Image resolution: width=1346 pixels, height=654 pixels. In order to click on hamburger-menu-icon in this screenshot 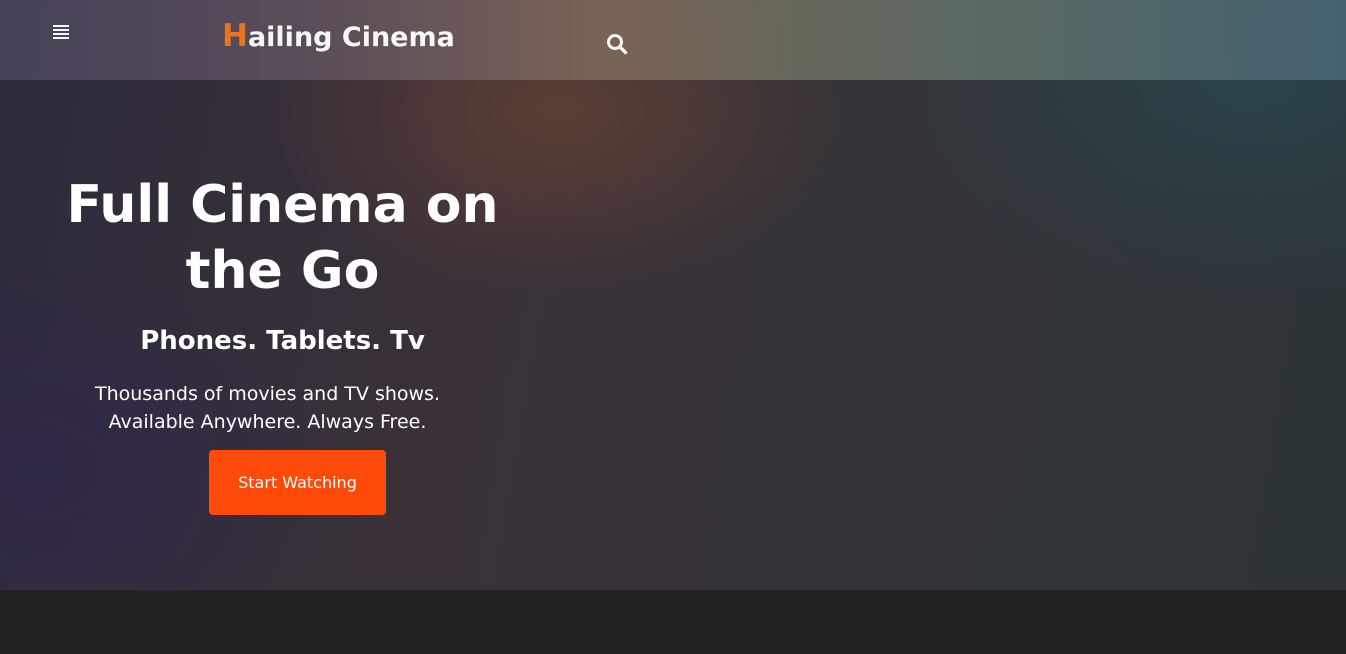, I will do `click(62, 33)`.